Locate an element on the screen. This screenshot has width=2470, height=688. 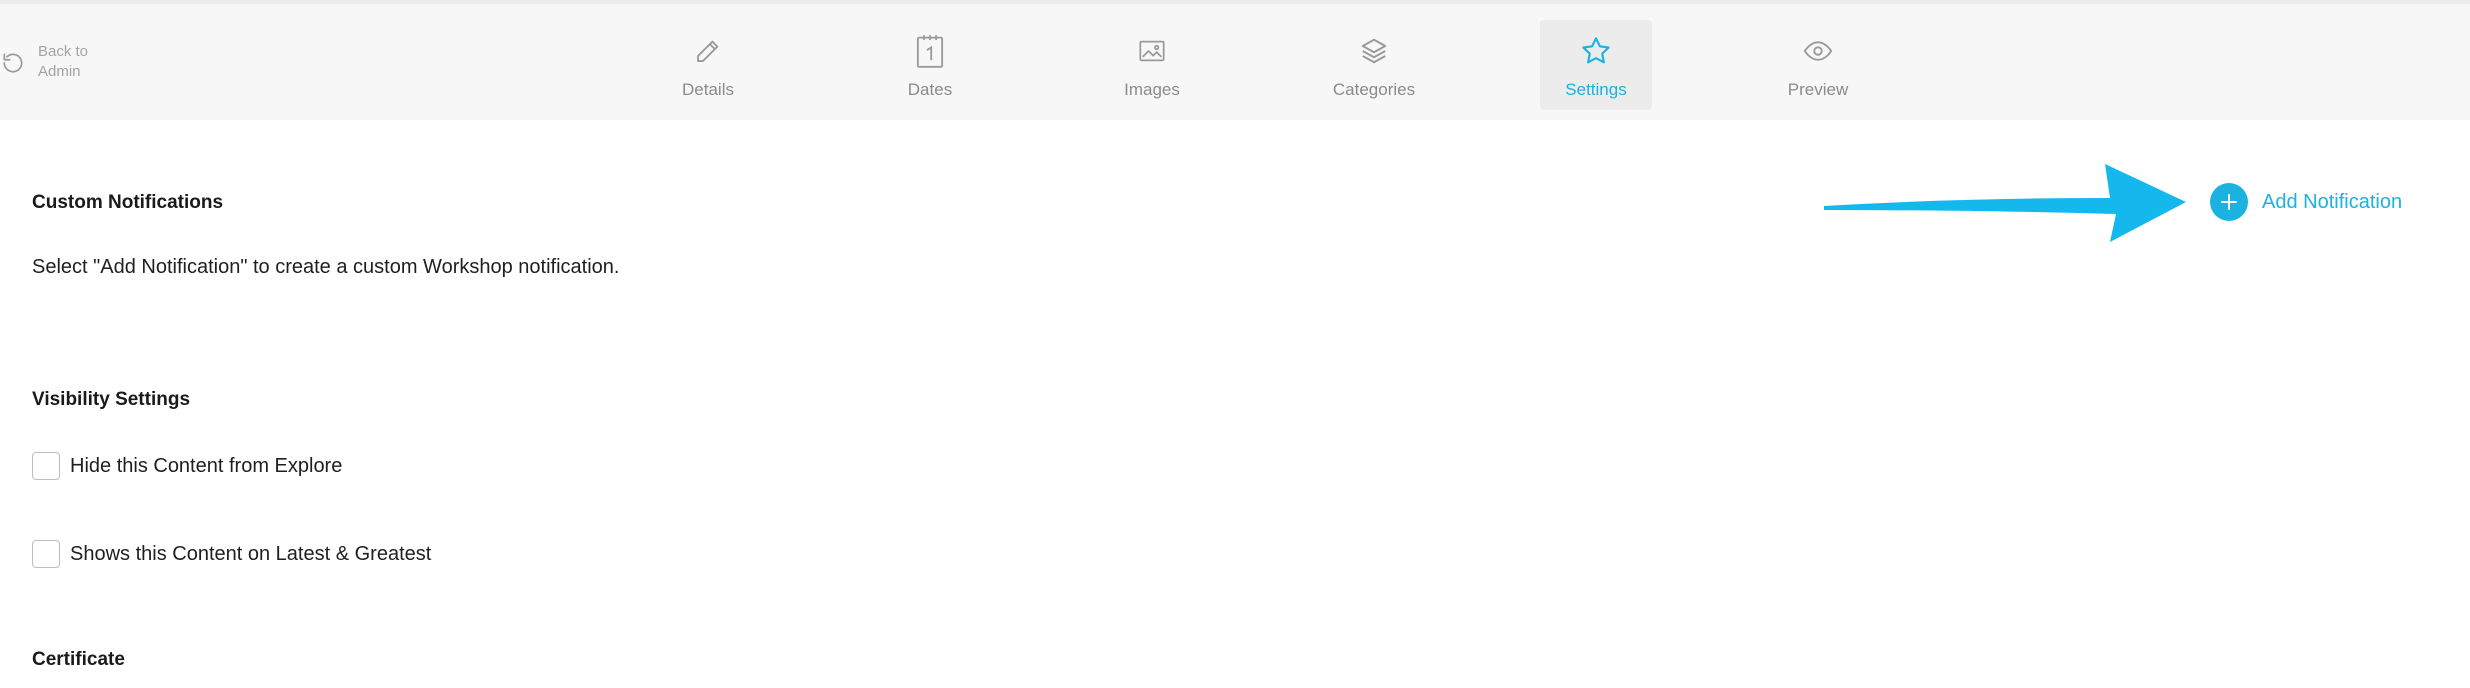
show-on-latest-label: Shows this Content on Latest & Greatest is located at coordinates (251, 553).